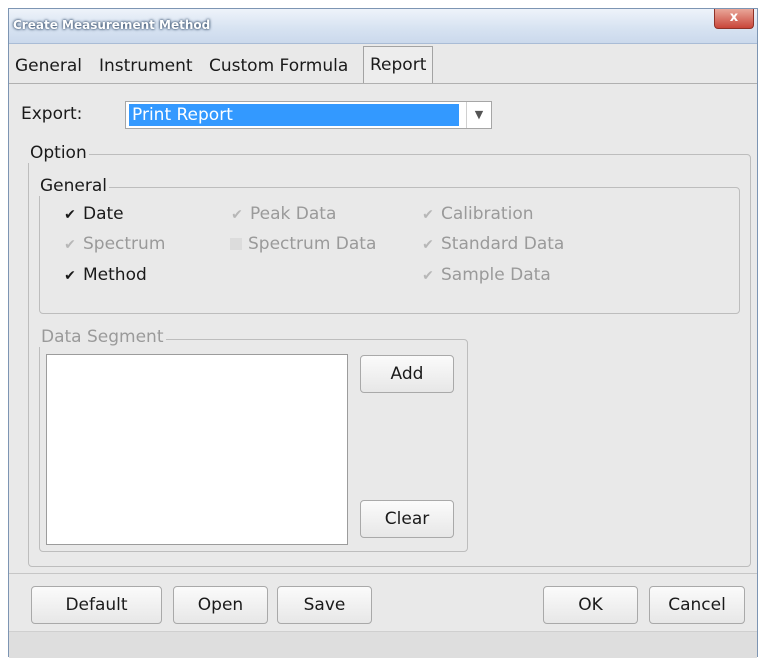  Describe the element at coordinates (478, 214) in the screenshot. I see `checkbox-calibration: ✔ Calibration` at that location.